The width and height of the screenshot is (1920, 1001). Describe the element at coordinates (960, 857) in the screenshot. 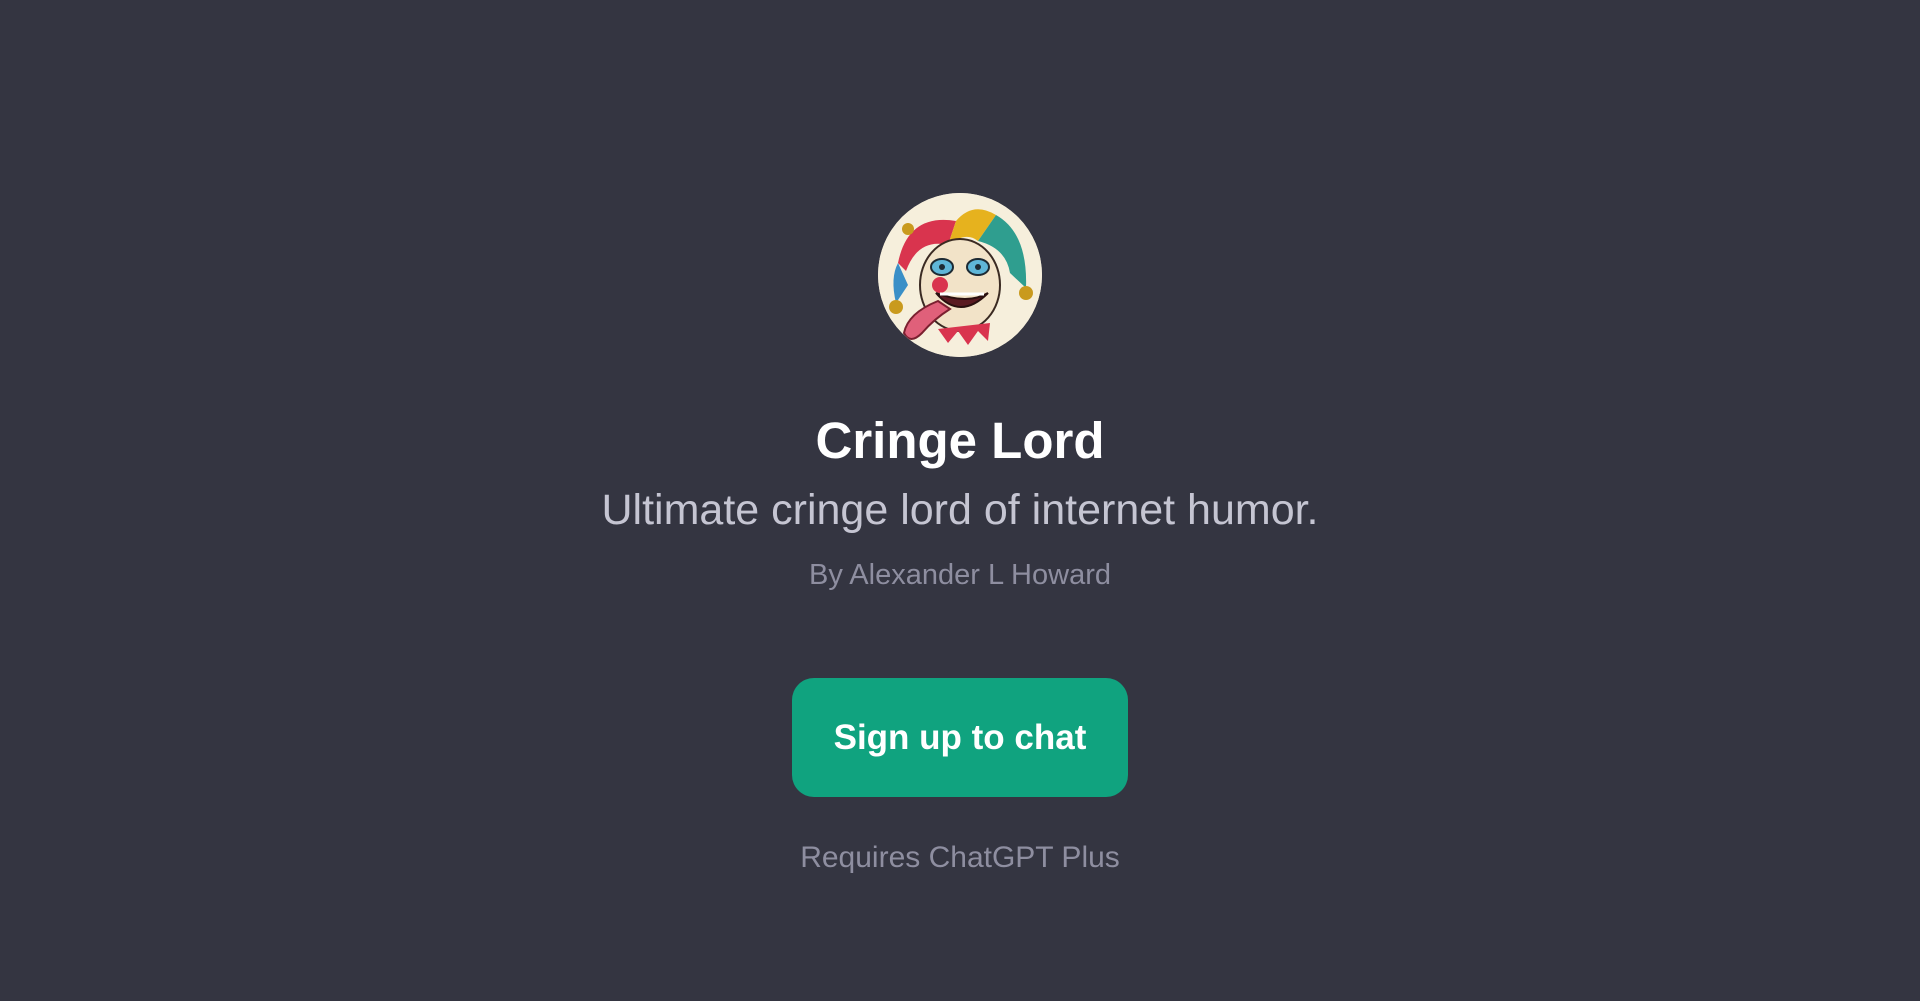

I see `plan-requirement-note: Requires ChatGPT Plus` at that location.